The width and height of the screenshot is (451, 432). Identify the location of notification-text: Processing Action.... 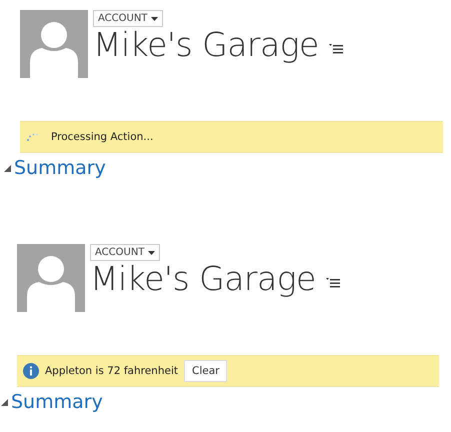
(102, 137).